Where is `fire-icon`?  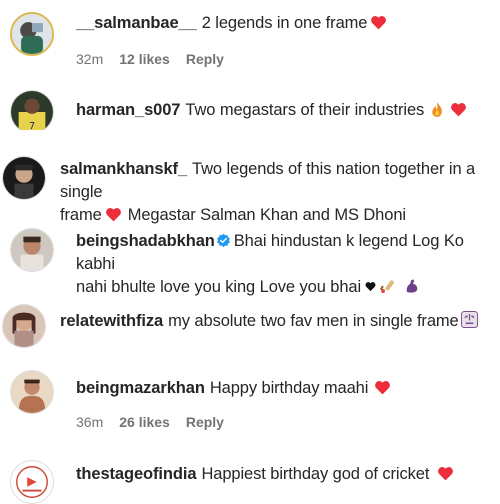 fire-icon is located at coordinates (437, 109).